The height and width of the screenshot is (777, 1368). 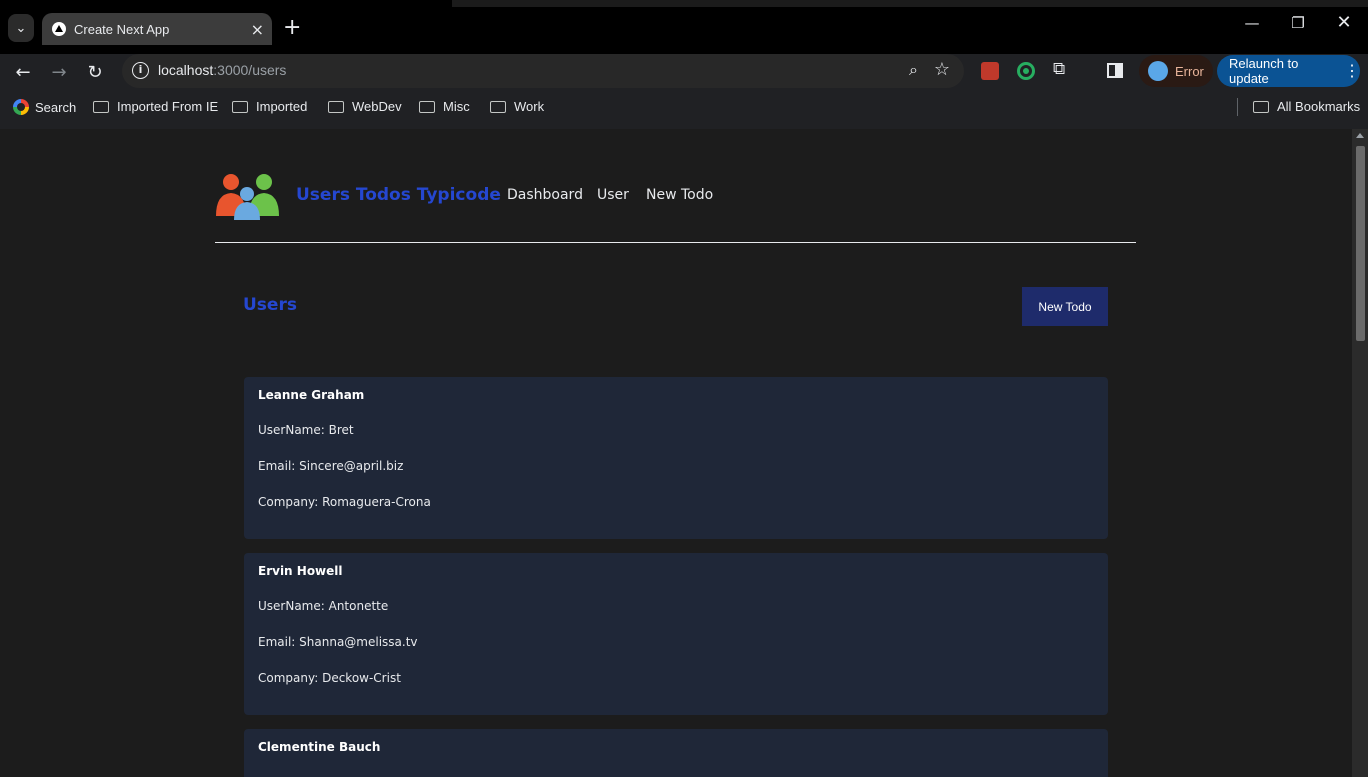 I want to click on bookmark-folder: Misc, so click(x=444, y=106).